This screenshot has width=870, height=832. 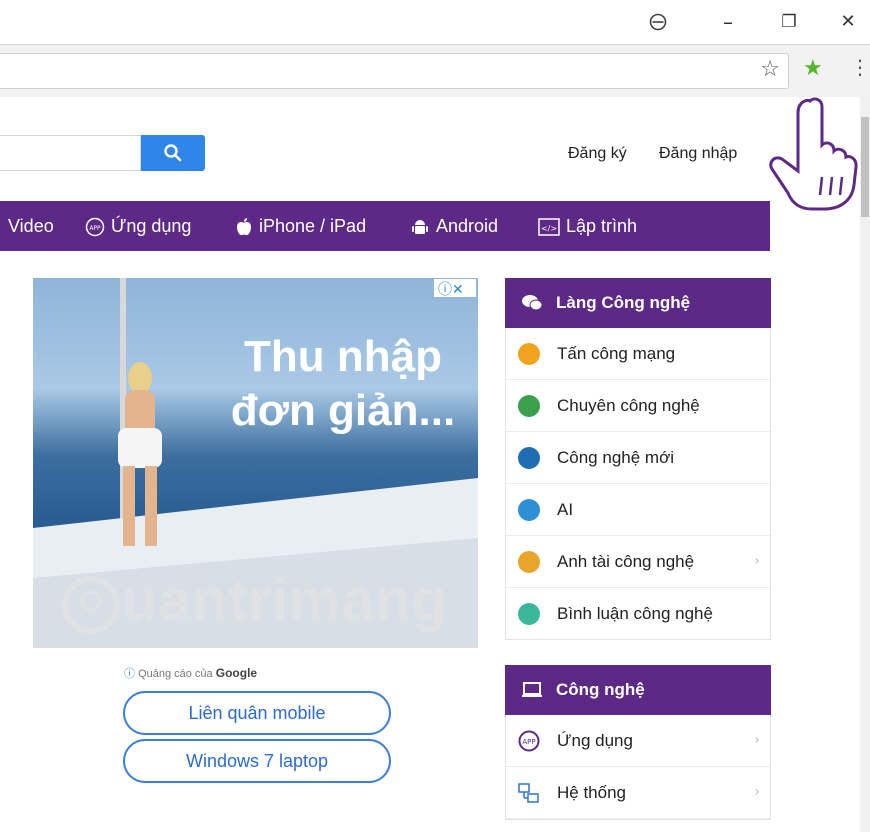 I want to click on browser-toolbar: ☆ ★ ⋮, so click(x=435, y=71).